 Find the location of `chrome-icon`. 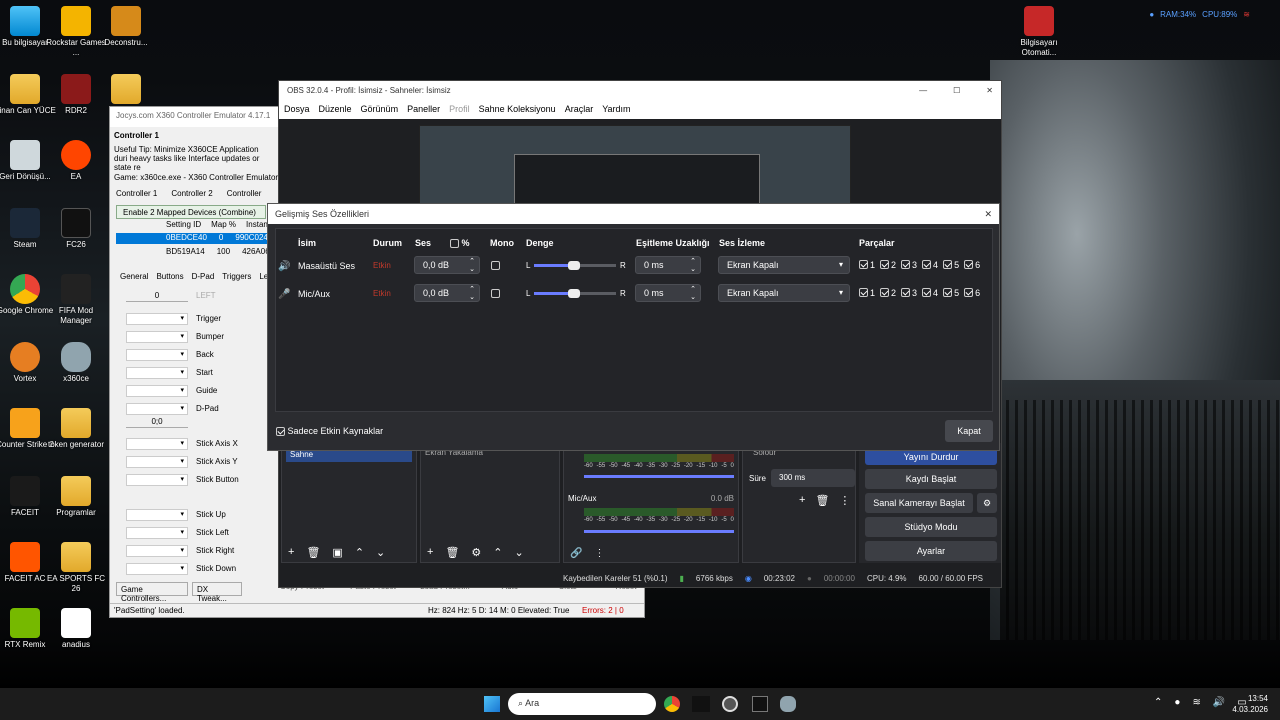

chrome-icon is located at coordinates (672, 704).